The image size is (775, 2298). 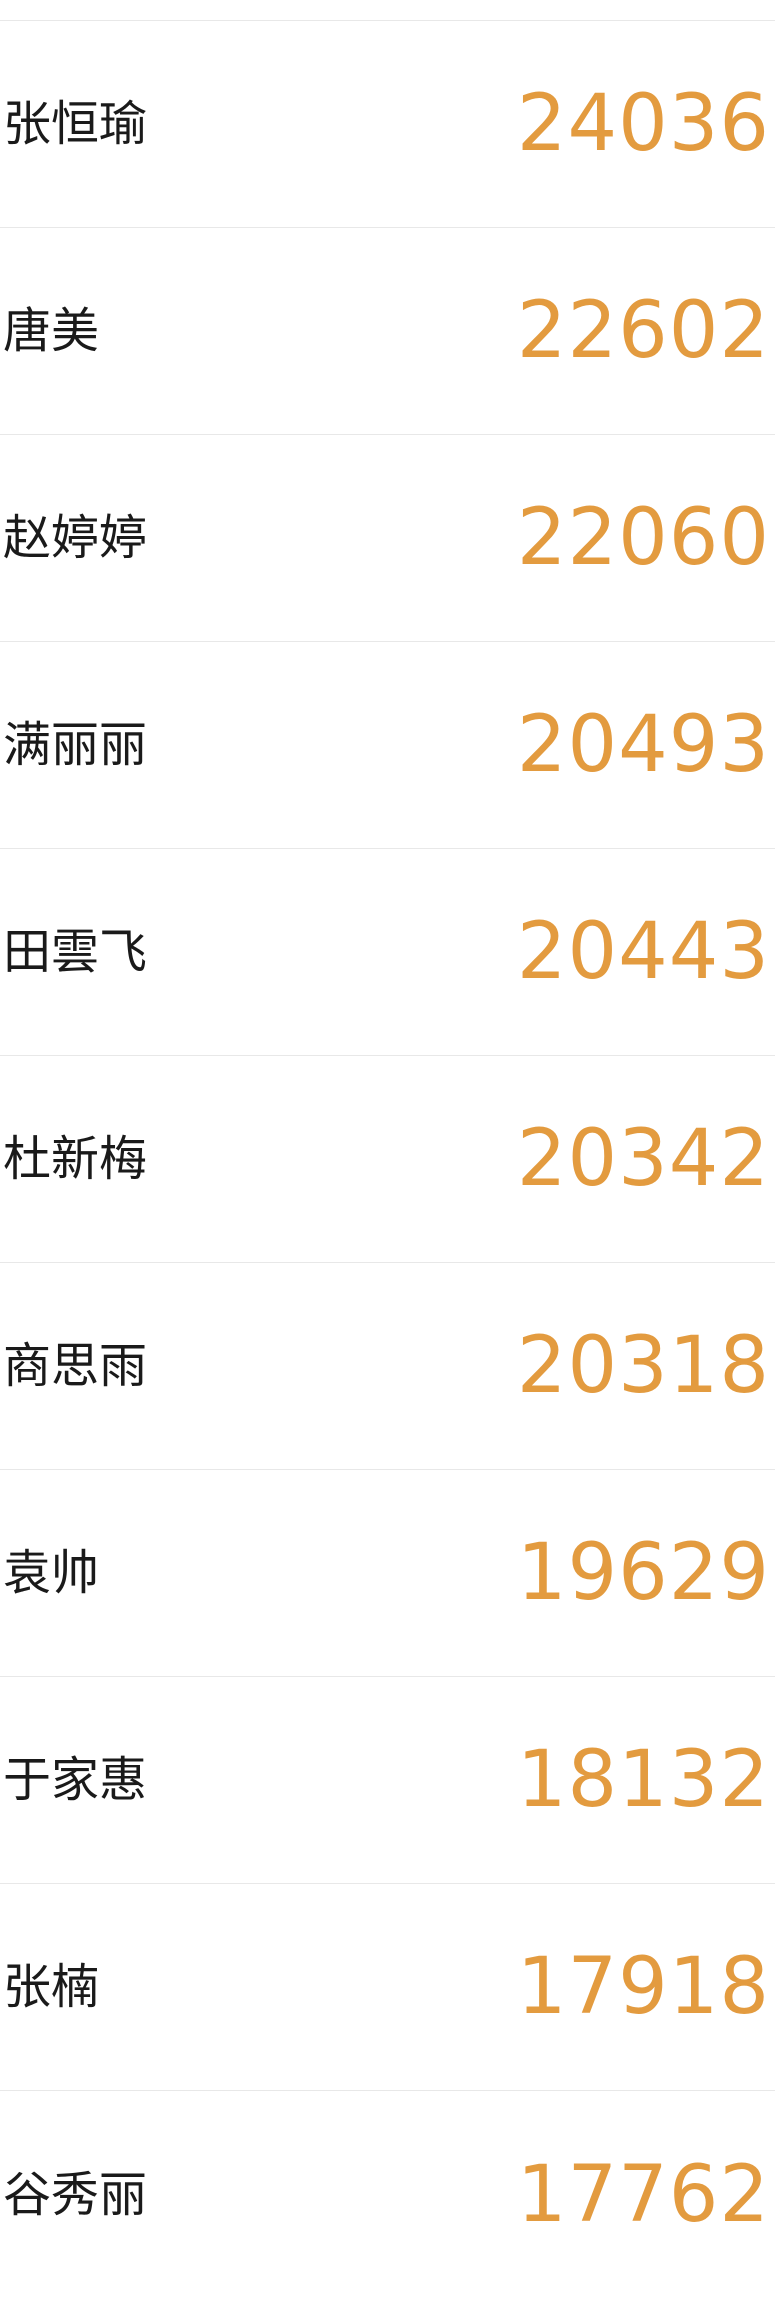 I want to click on person-name: 赵婷婷, so click(x=75, y=538).